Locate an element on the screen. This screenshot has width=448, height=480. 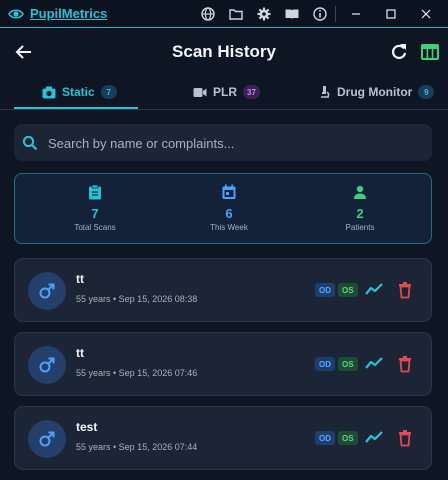
stat-total-scans-value: 7 is located at coordinates (95, 213).